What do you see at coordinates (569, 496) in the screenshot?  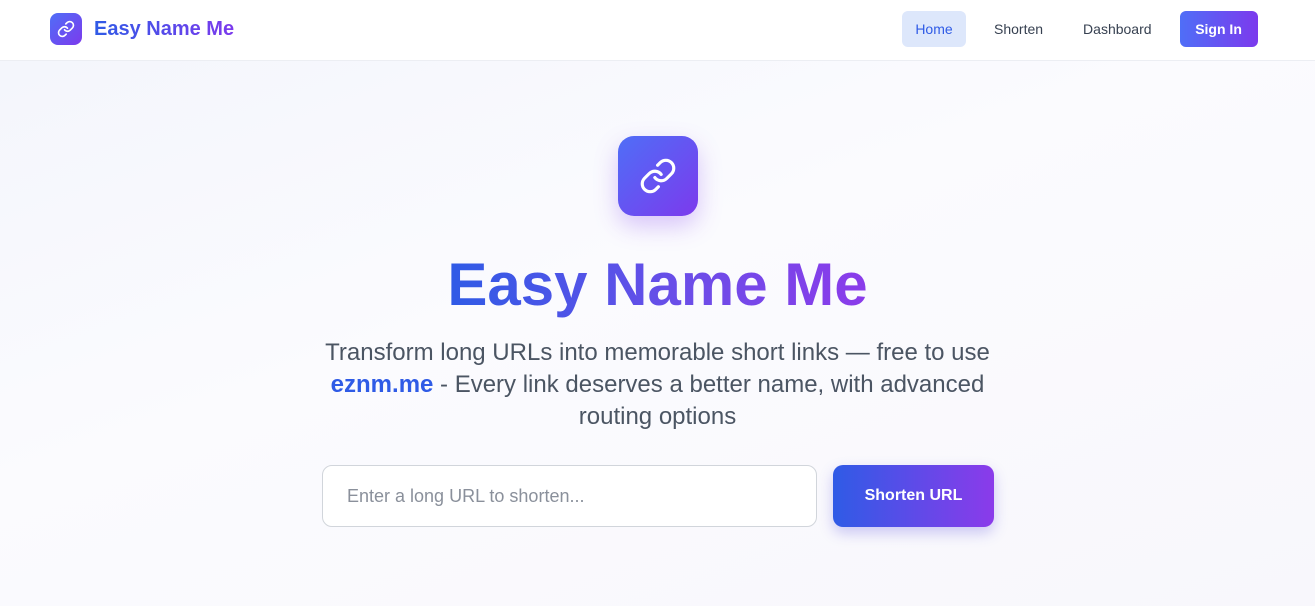 I see `url-input` at bounding box center [569, 496].